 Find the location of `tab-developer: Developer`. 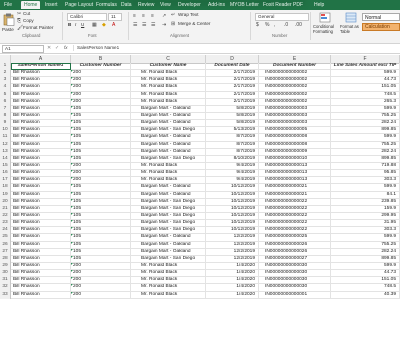

tab-developer: Developer is located at coordinates (189, 5).